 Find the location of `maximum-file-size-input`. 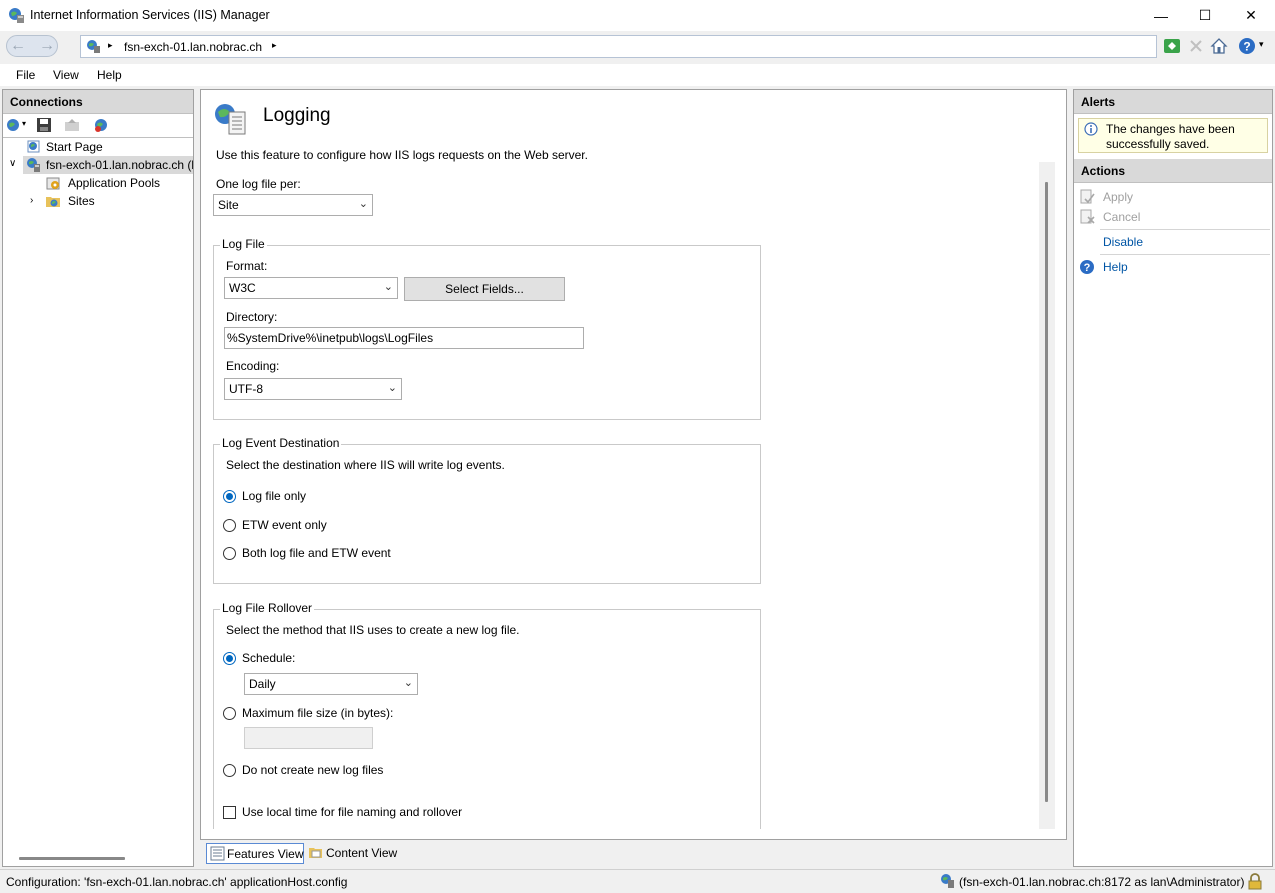

maximum-file-size-input is located at coordinates (308, 738).